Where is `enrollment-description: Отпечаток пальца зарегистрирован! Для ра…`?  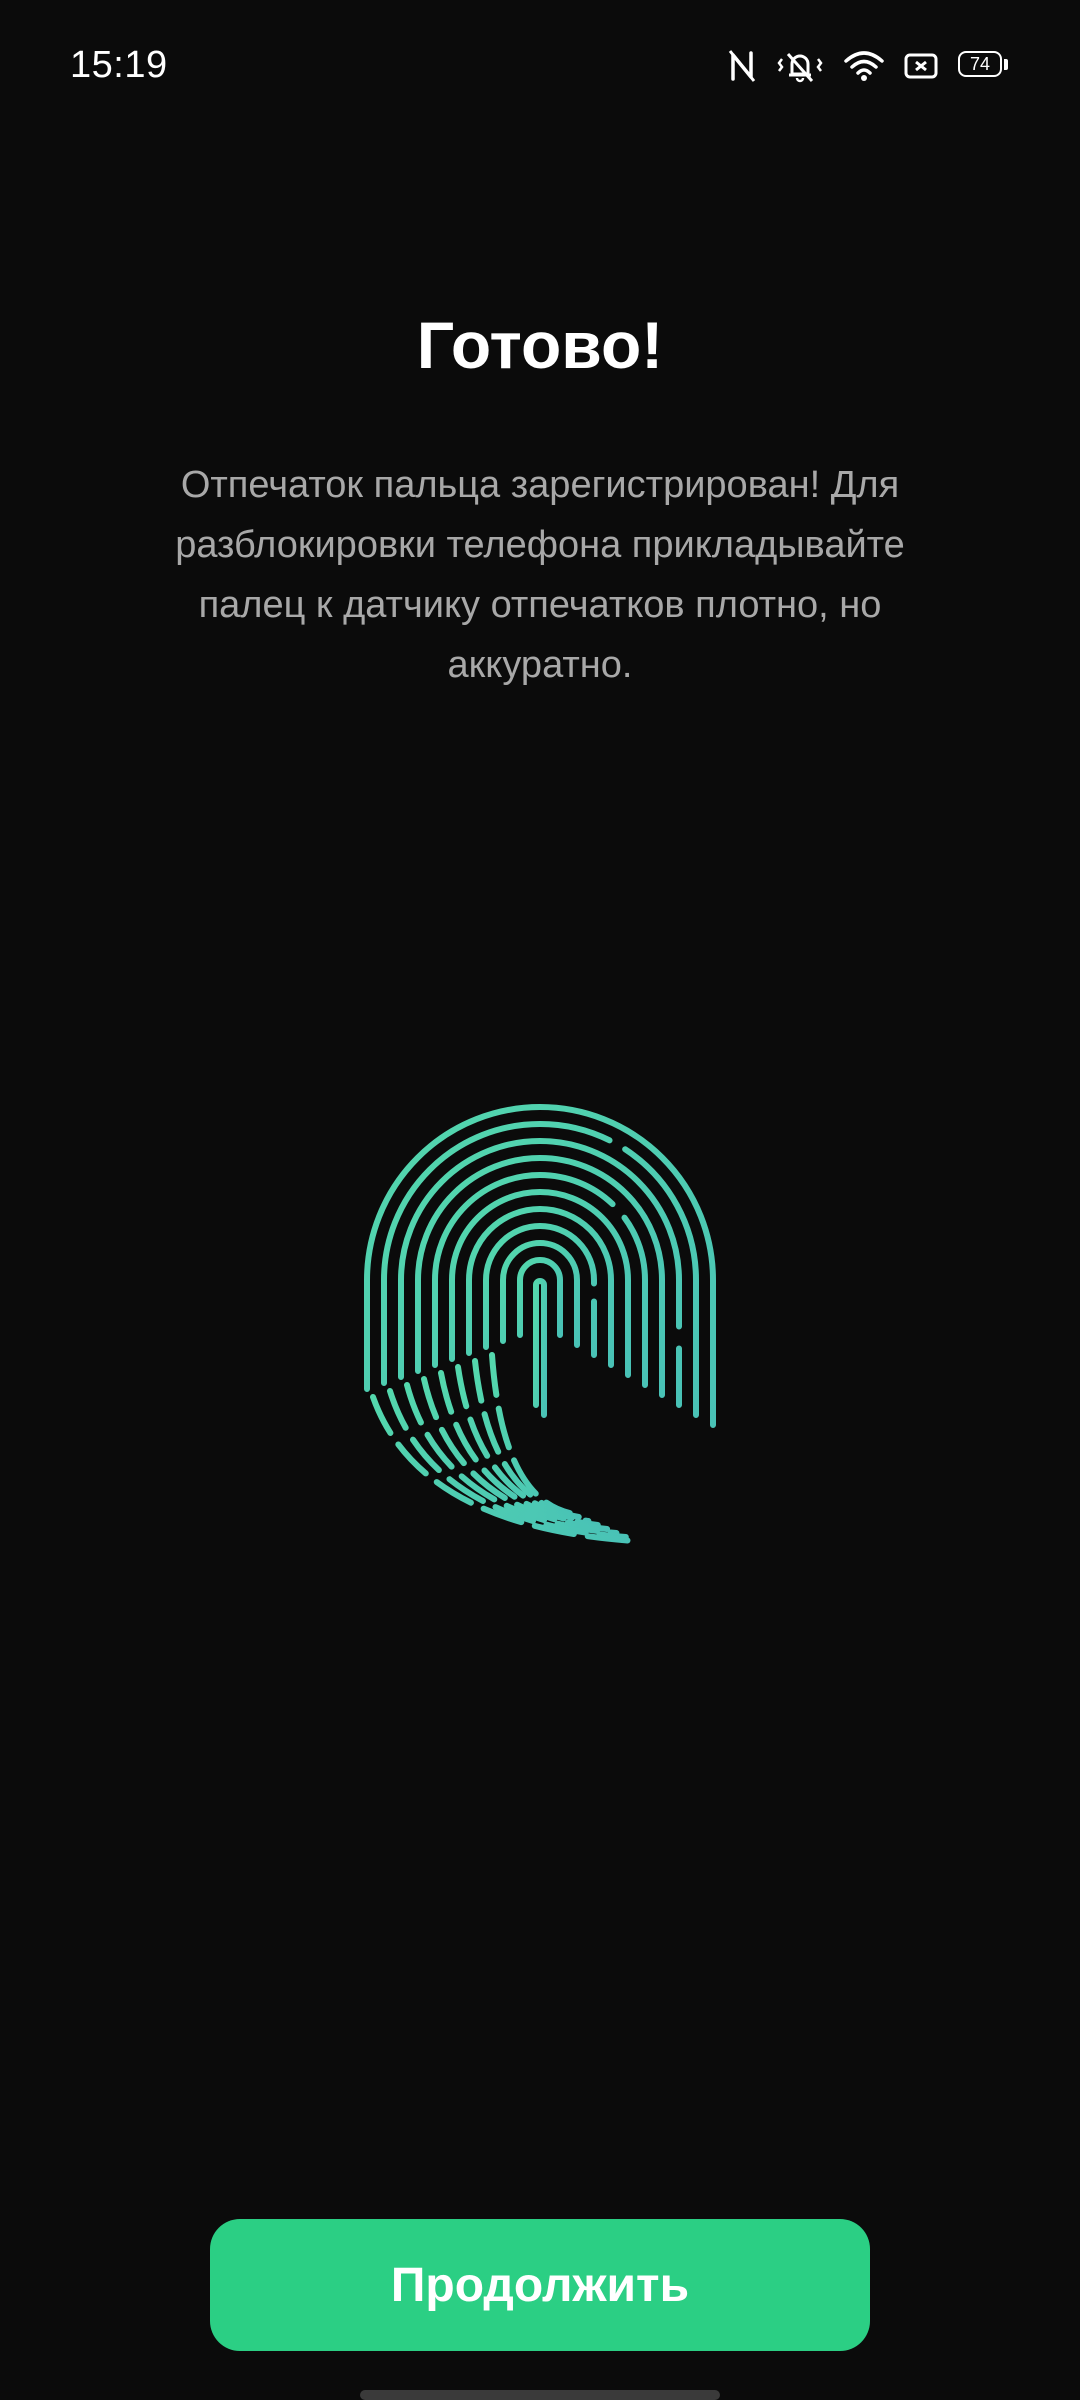
enrollment-description: Отпечаток пальца зарегистрирован! Для ра… is located at coordinates (540, 575).